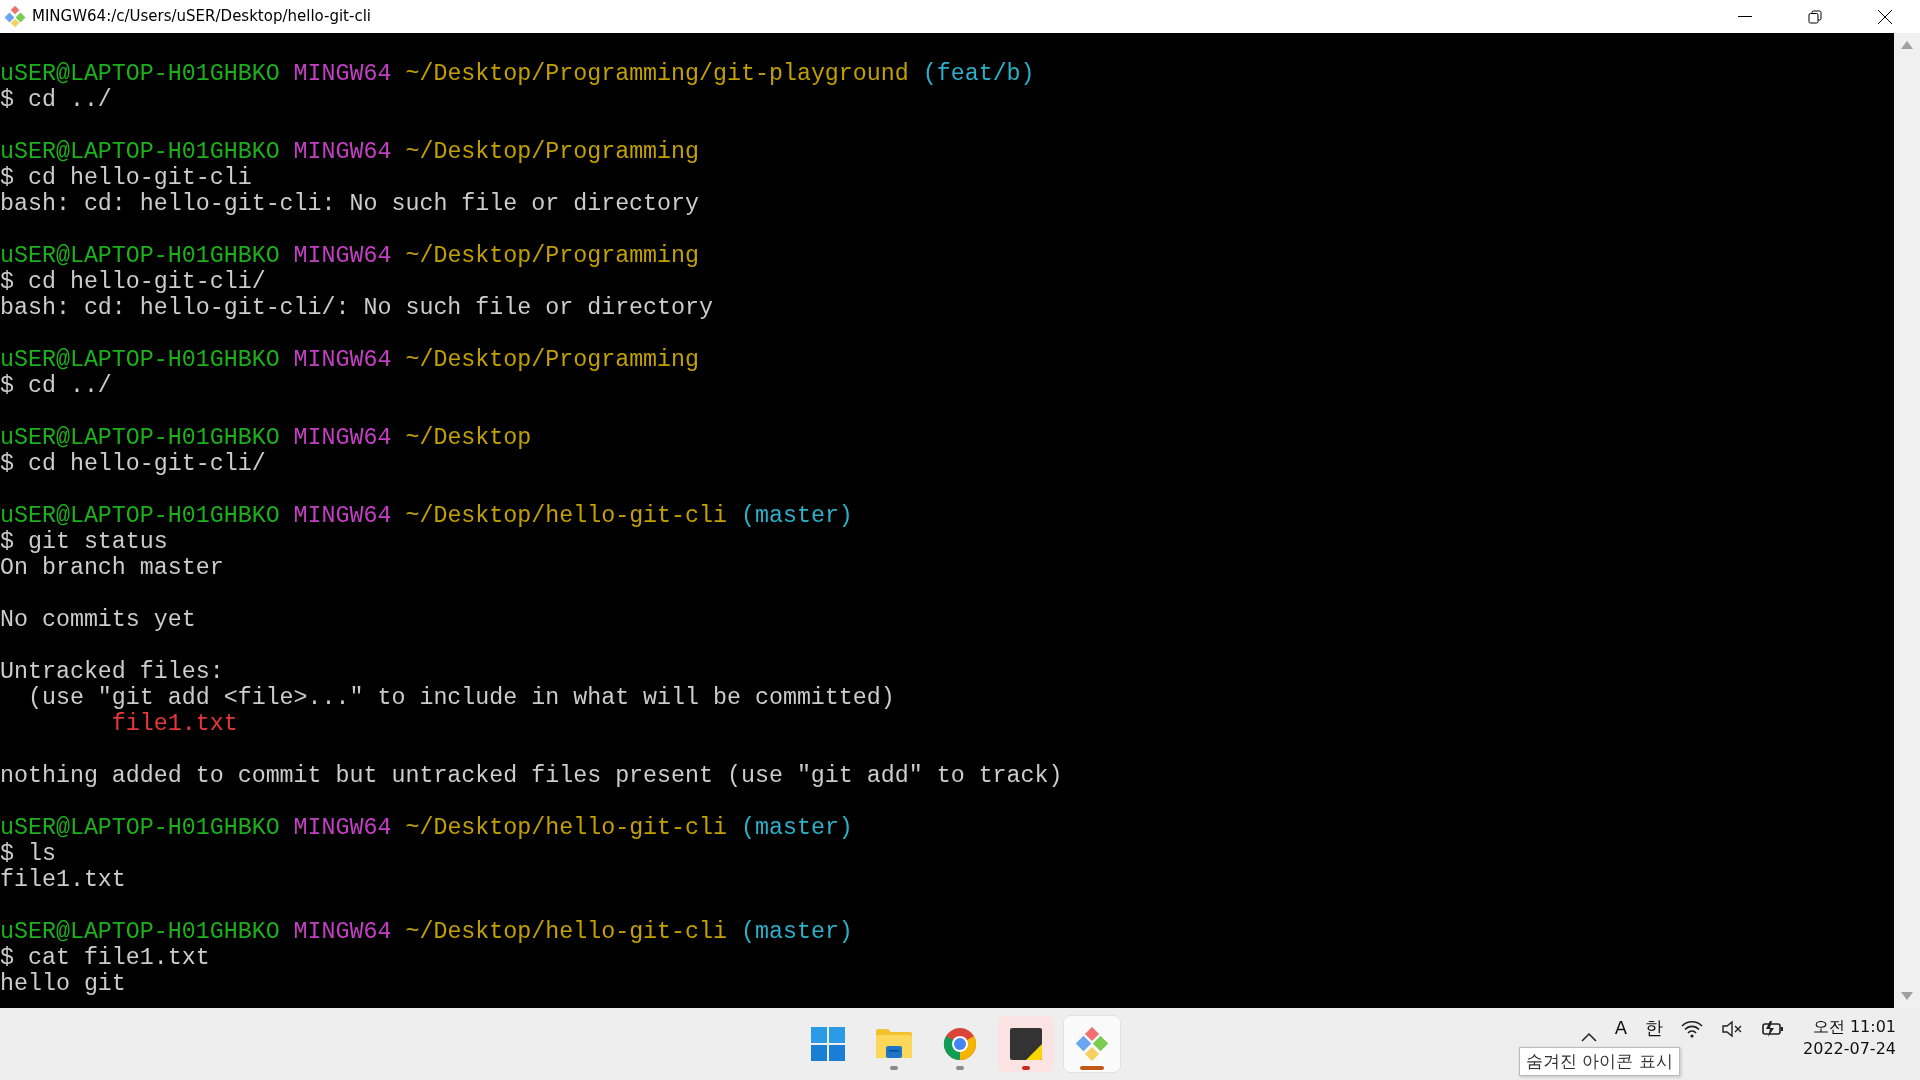  I want to click on minimize-icon, so click(1745, 16).